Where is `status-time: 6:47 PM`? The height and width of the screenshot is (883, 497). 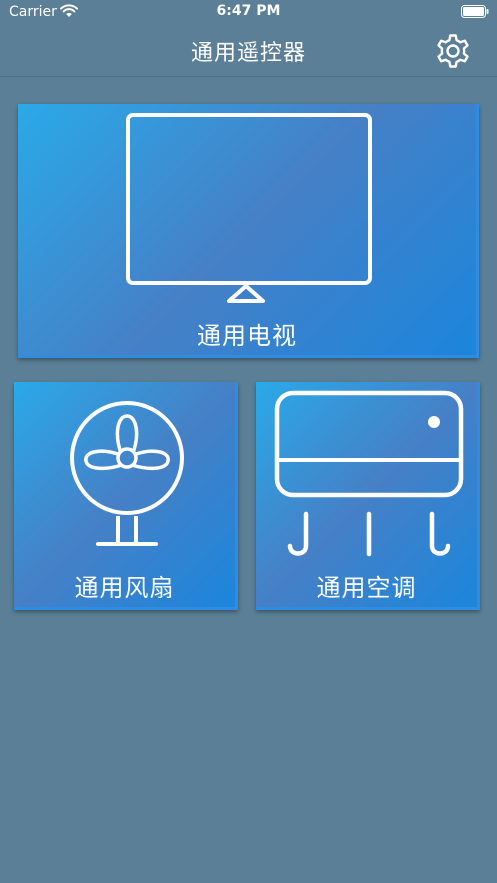 status-time: 6:47 PM is located at coordinates (248, 11).